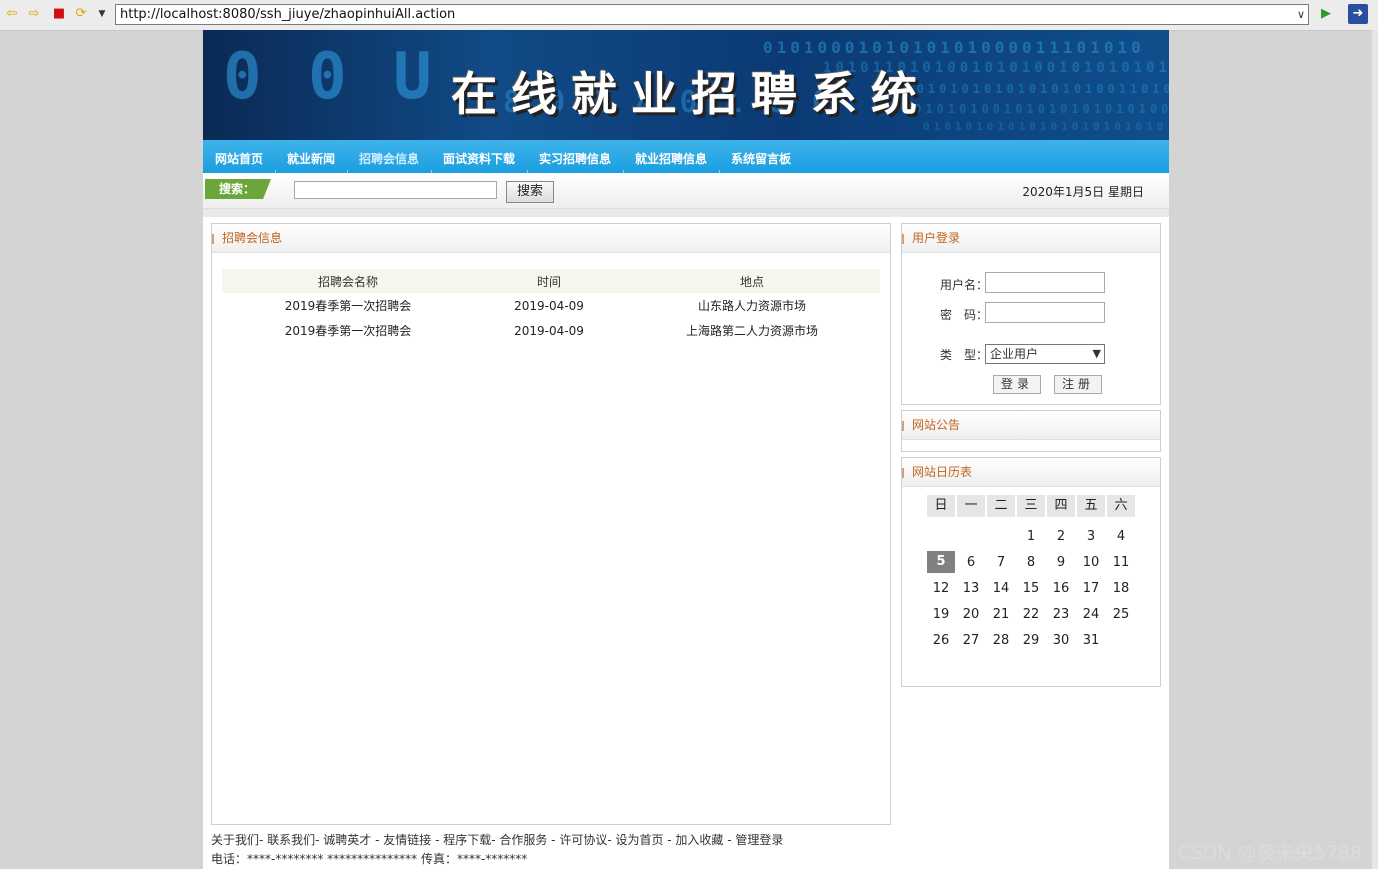 The width and height of the screenshot is (1378, 869). I want to click on nav-employment: 就业招聘信息, so click(671, 158).